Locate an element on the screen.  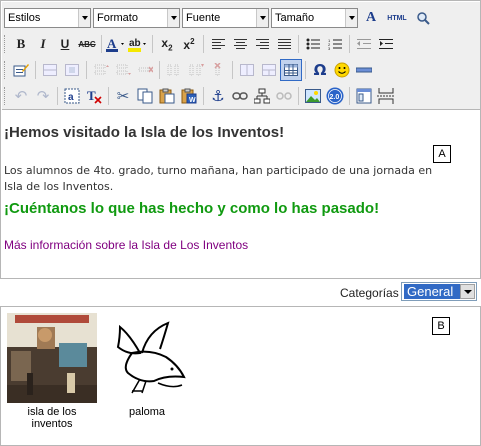
copy-icon is located at coordinates (145, 96).